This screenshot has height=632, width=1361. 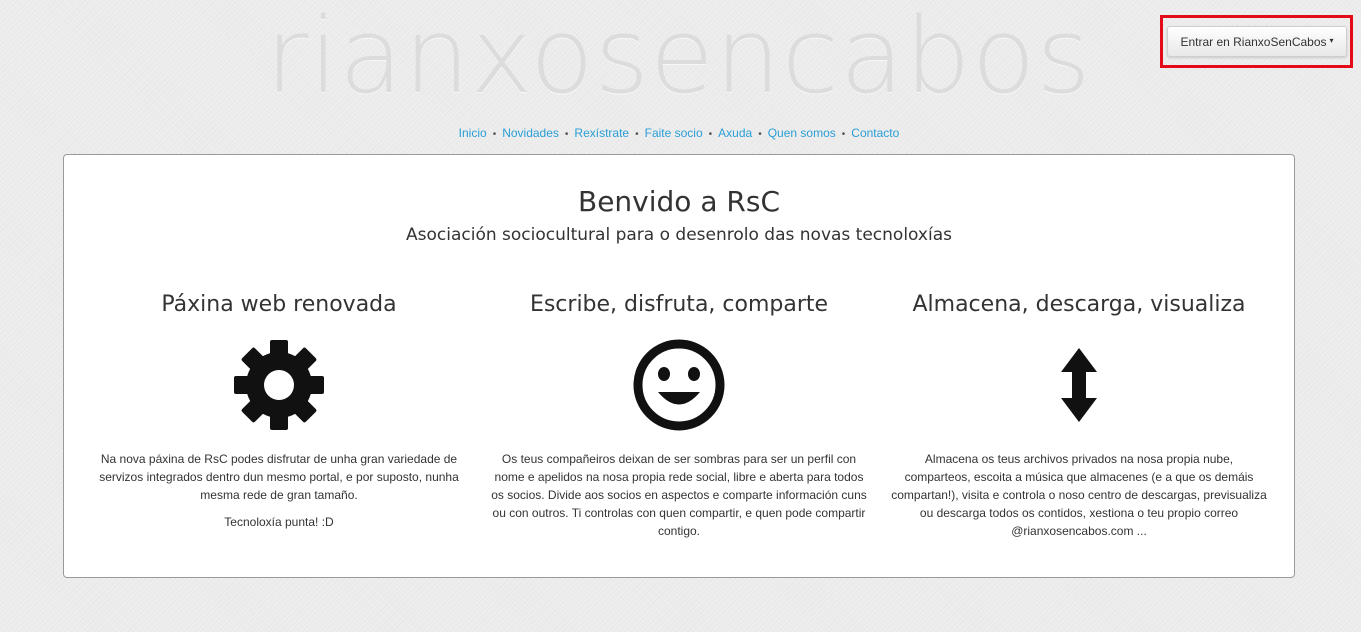 I want to click on nav-link-faite-socio: Faite socio, so click(x=674, y=133).